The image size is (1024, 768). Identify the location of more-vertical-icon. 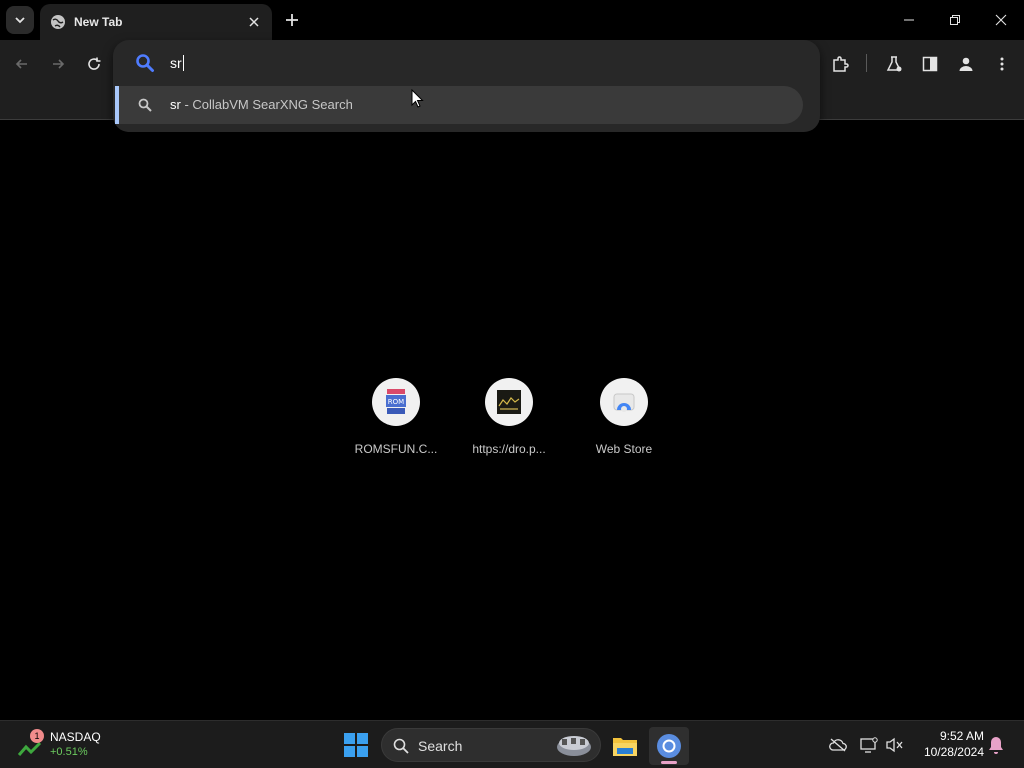
(1002, 64).